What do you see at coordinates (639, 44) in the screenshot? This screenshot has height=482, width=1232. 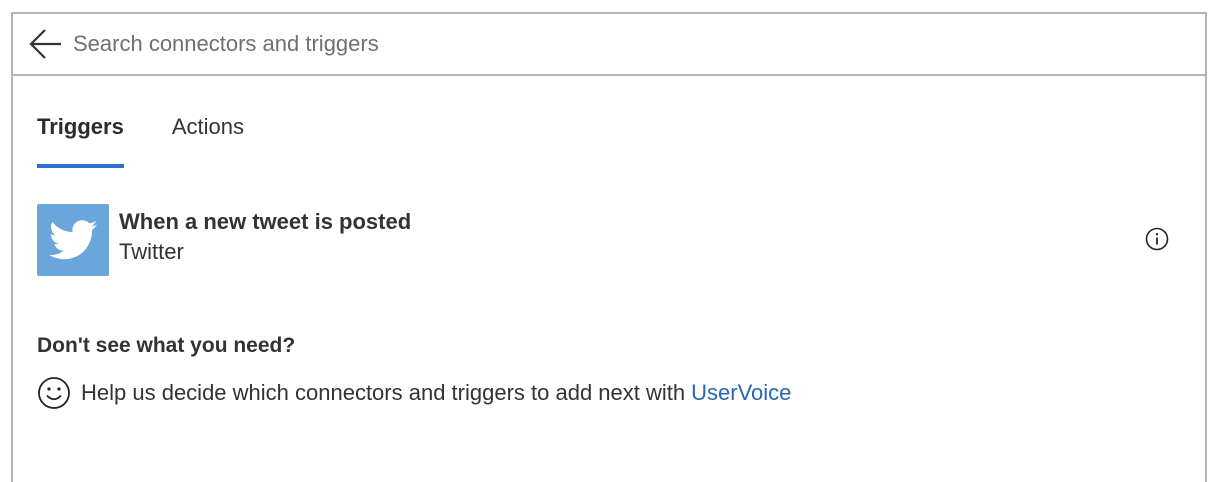 I see `search-input` at bounding box center [639, 44].